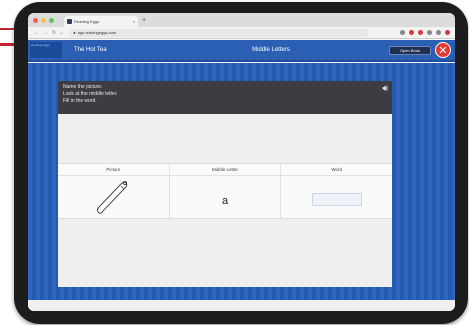  Describe the element at coordinates (69, 21) in the screenshot. I see `site-favicon-icon` at that location.